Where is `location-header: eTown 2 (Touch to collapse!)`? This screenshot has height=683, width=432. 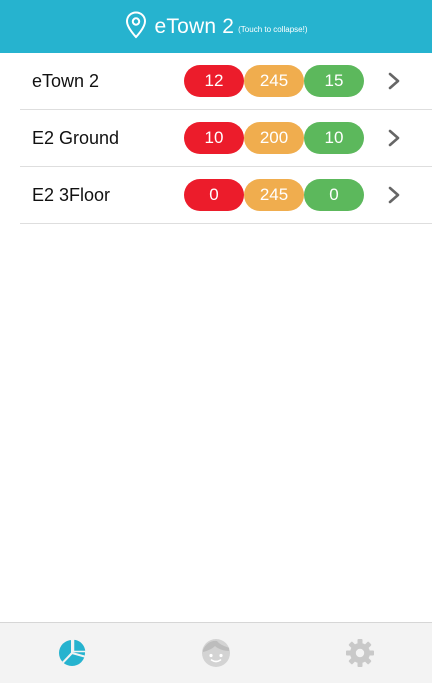
location-header: eTown 2 (Touch to collapse!) is located at coordinates (216, 26).